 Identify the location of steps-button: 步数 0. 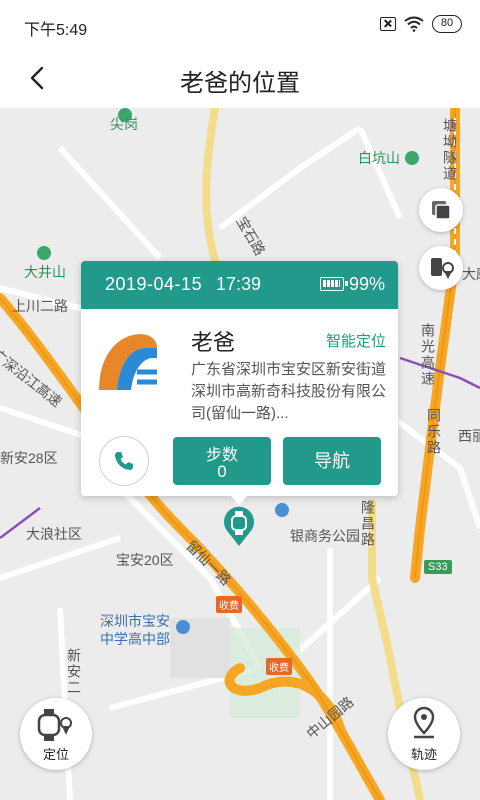
(222, 461).